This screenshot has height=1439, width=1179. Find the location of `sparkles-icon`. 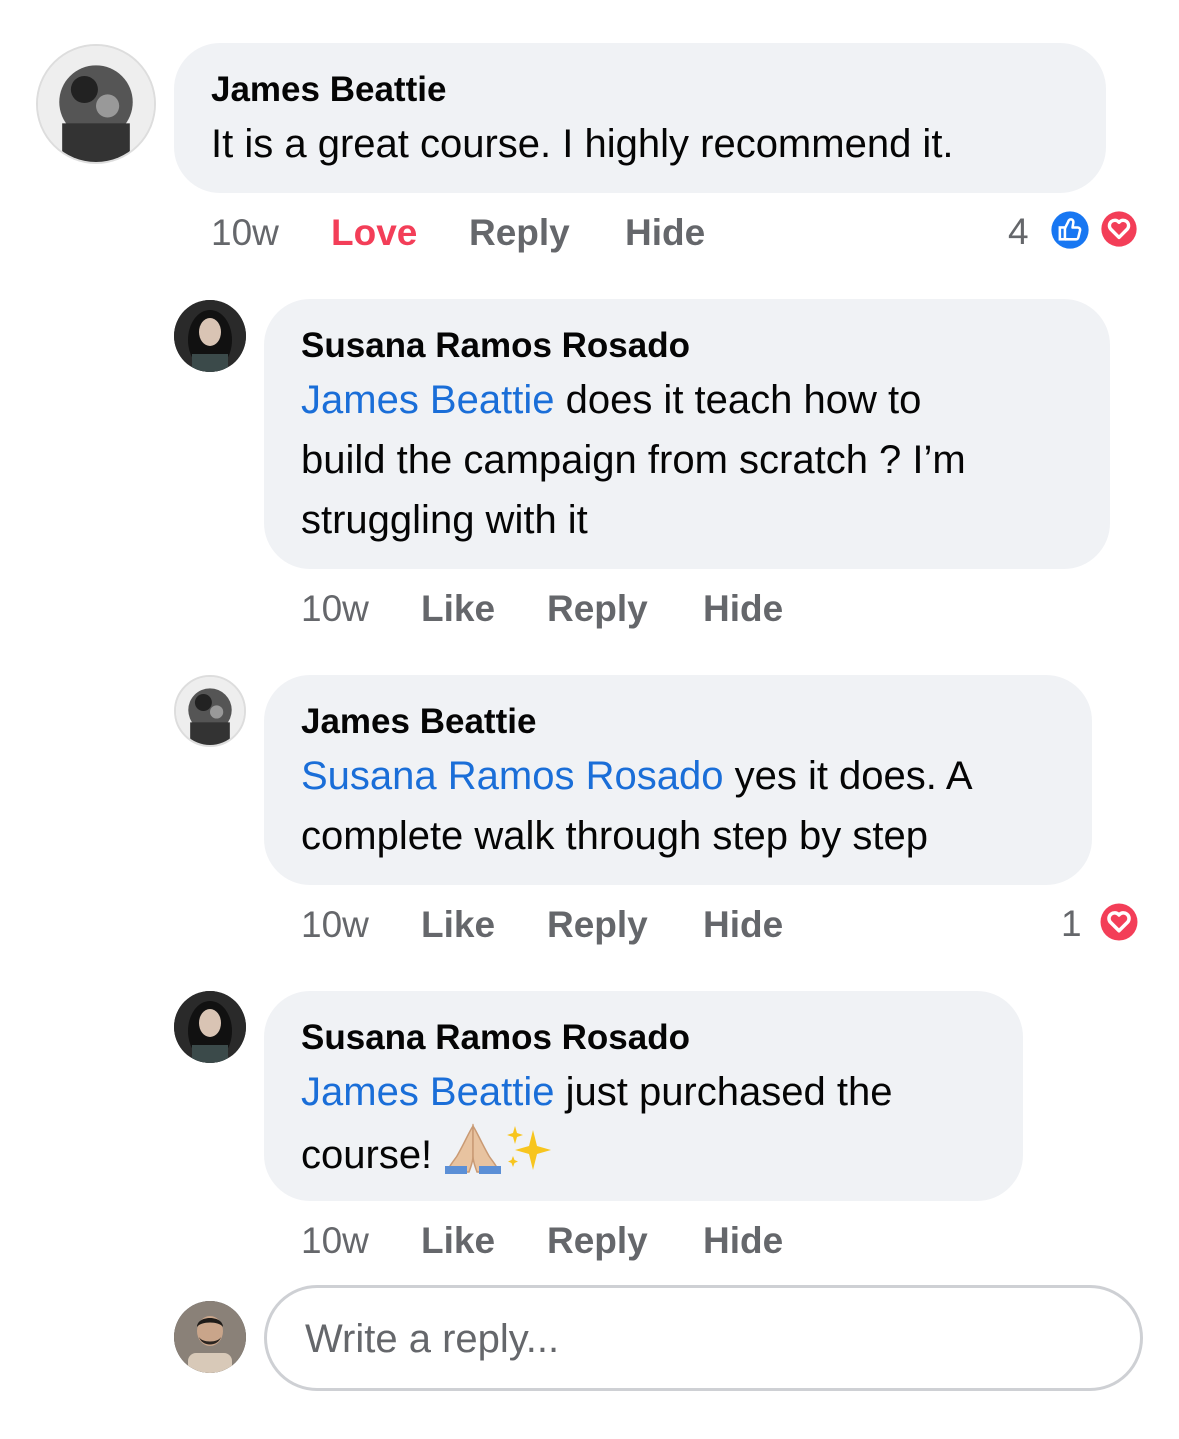

sparkles-icon is located at coordinates (529, 1156).